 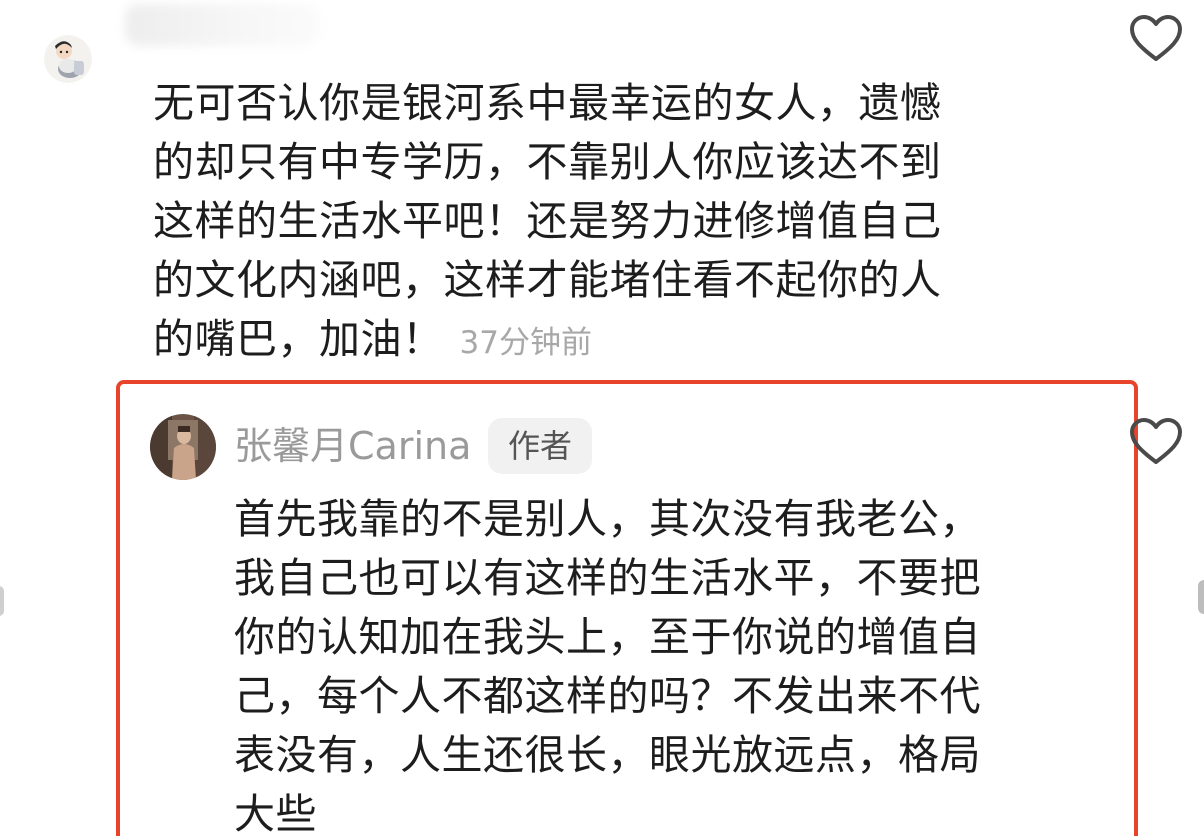 What do you see at coordinates (540, 446) in the screenshot?
I see `author-badge: 作者` at bounding box center [540, 446].